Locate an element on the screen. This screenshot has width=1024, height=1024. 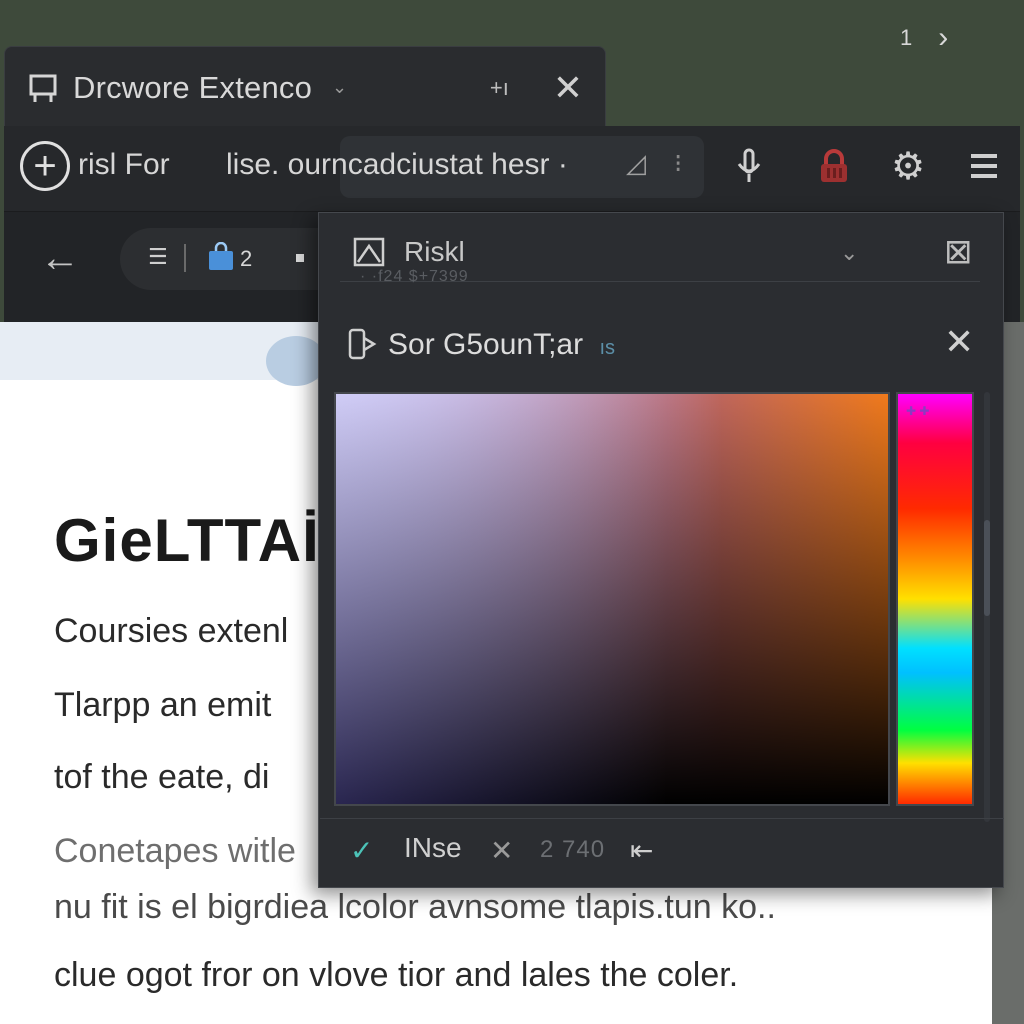
decorative-image is located at coordinates (296, 361).